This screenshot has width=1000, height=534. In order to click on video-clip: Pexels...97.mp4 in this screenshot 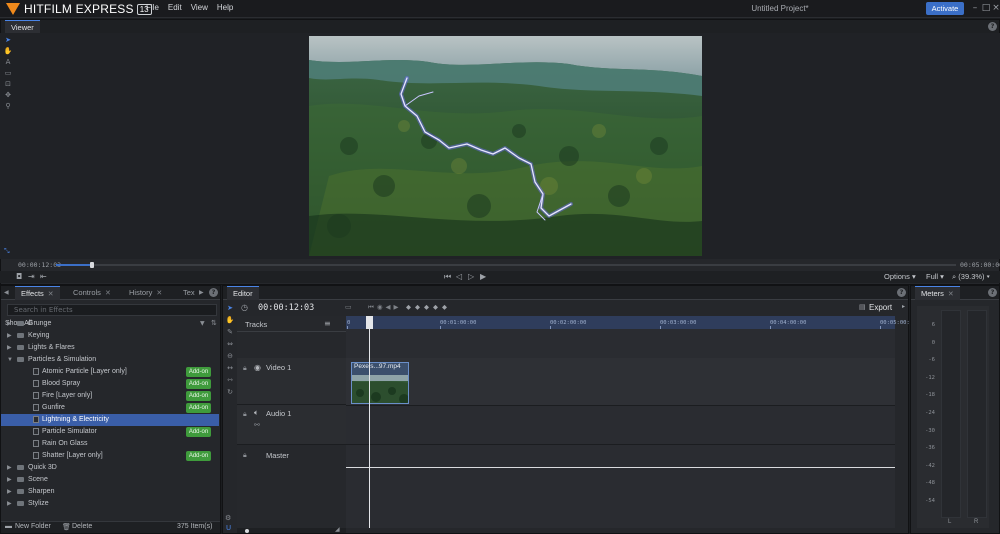, I will do `click(380, 383)`.